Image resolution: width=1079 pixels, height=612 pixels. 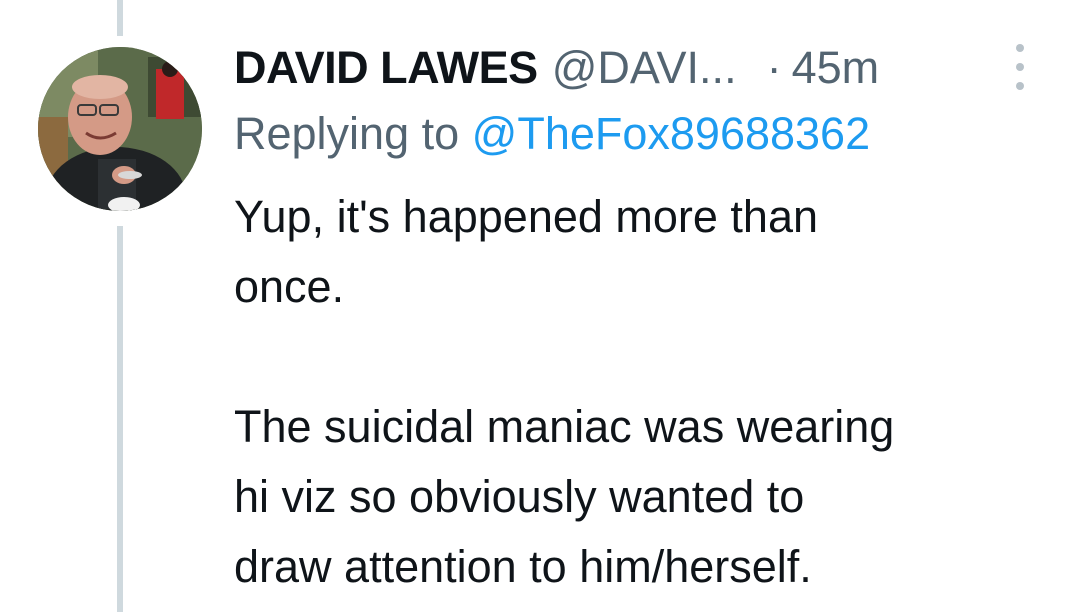 I want to click on author-name: DAVID LAWES, so click(x=386, y=68).